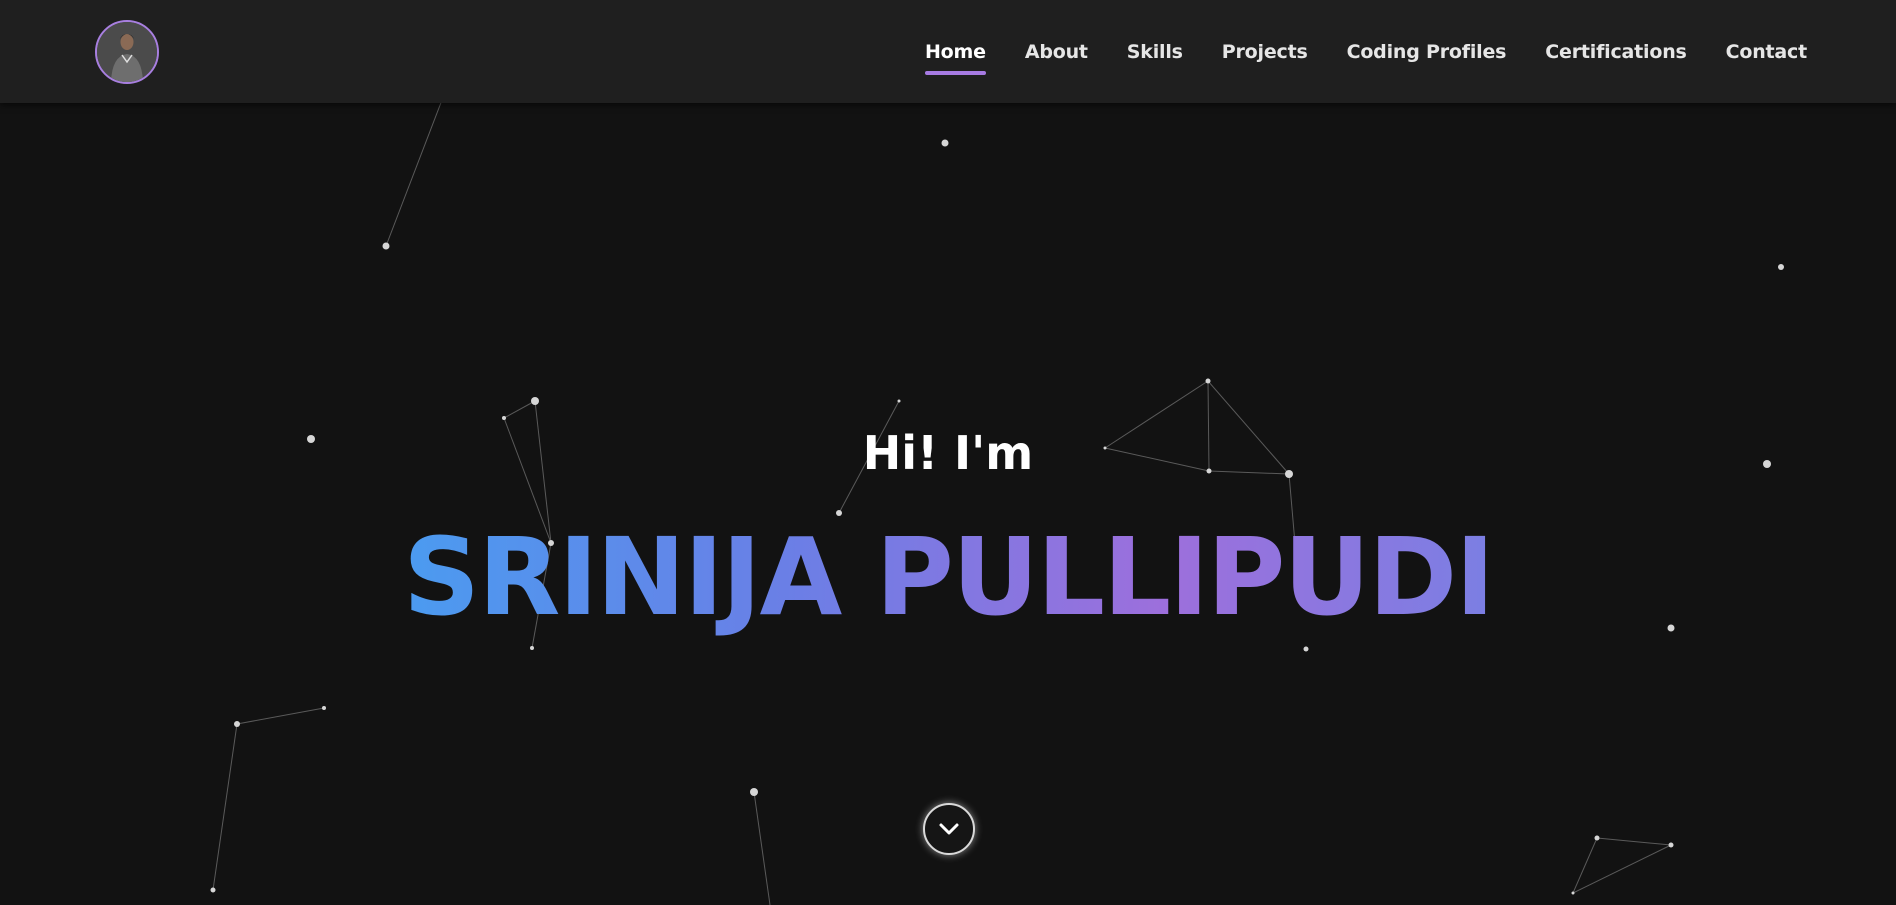 The width and height of the screenshot is (1896, 905). I want to click on nav-link-label: About, so click(1056, 51).